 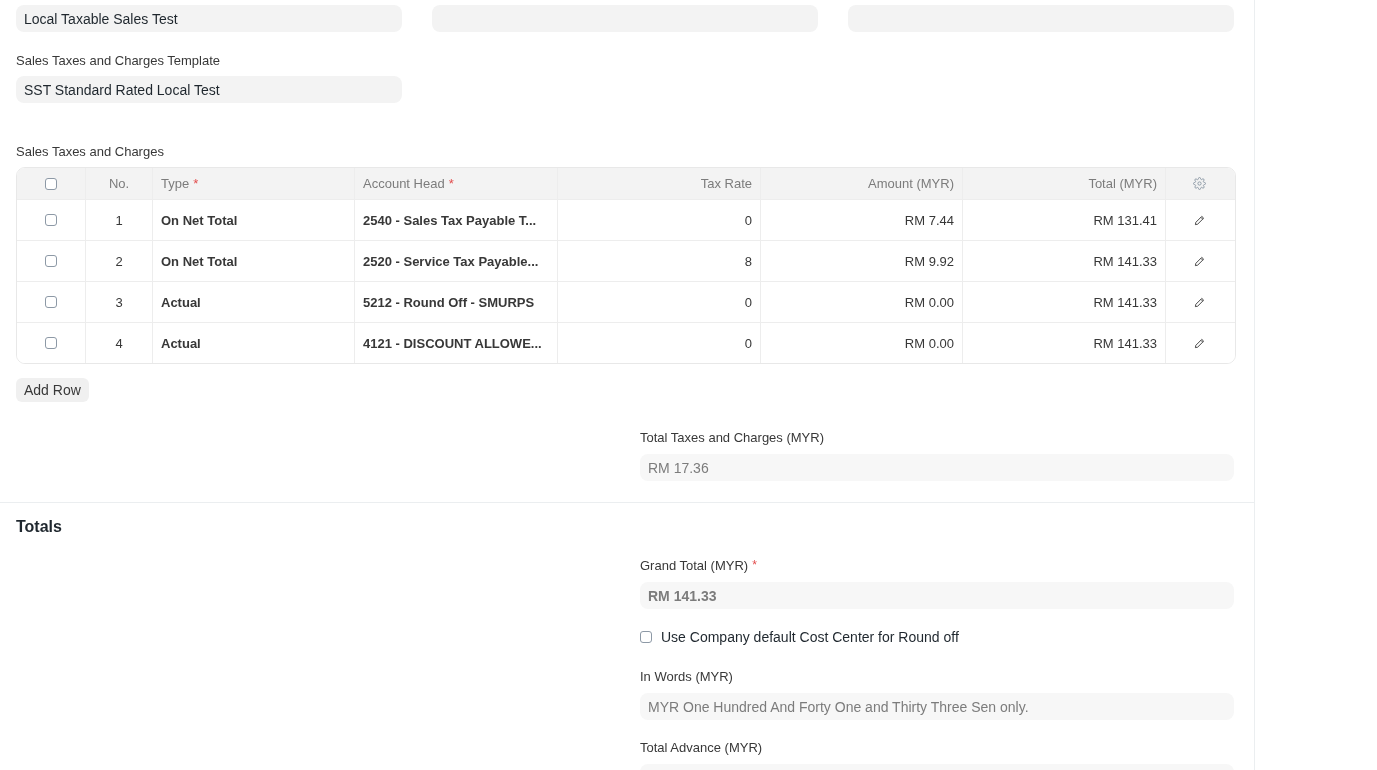 I want to click on field-label: In Words (MYR), so click(x=687, y=676).